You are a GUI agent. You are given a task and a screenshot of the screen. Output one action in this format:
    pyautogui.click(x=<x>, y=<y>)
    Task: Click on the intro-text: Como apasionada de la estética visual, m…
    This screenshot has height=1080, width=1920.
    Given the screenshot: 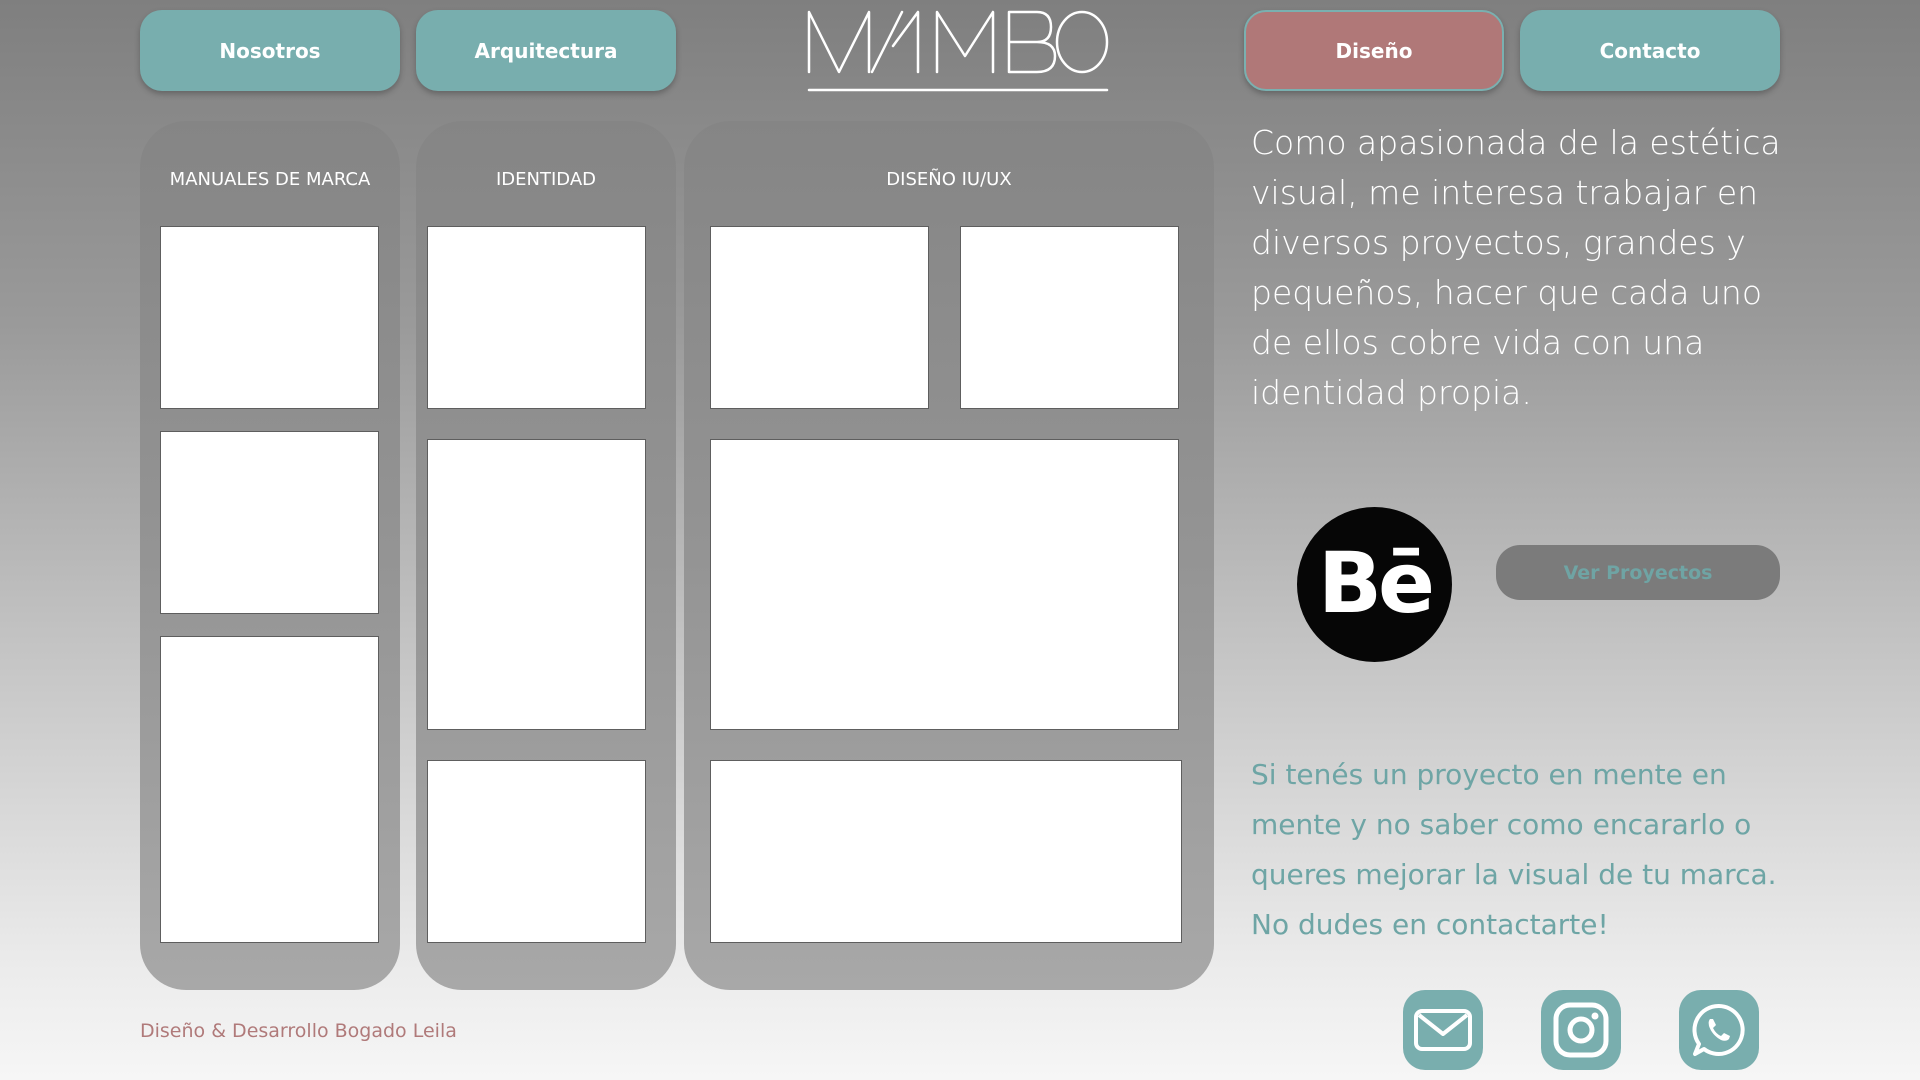 What is the action you would take?
    pyautogui.click(x=1516, y=267)
    